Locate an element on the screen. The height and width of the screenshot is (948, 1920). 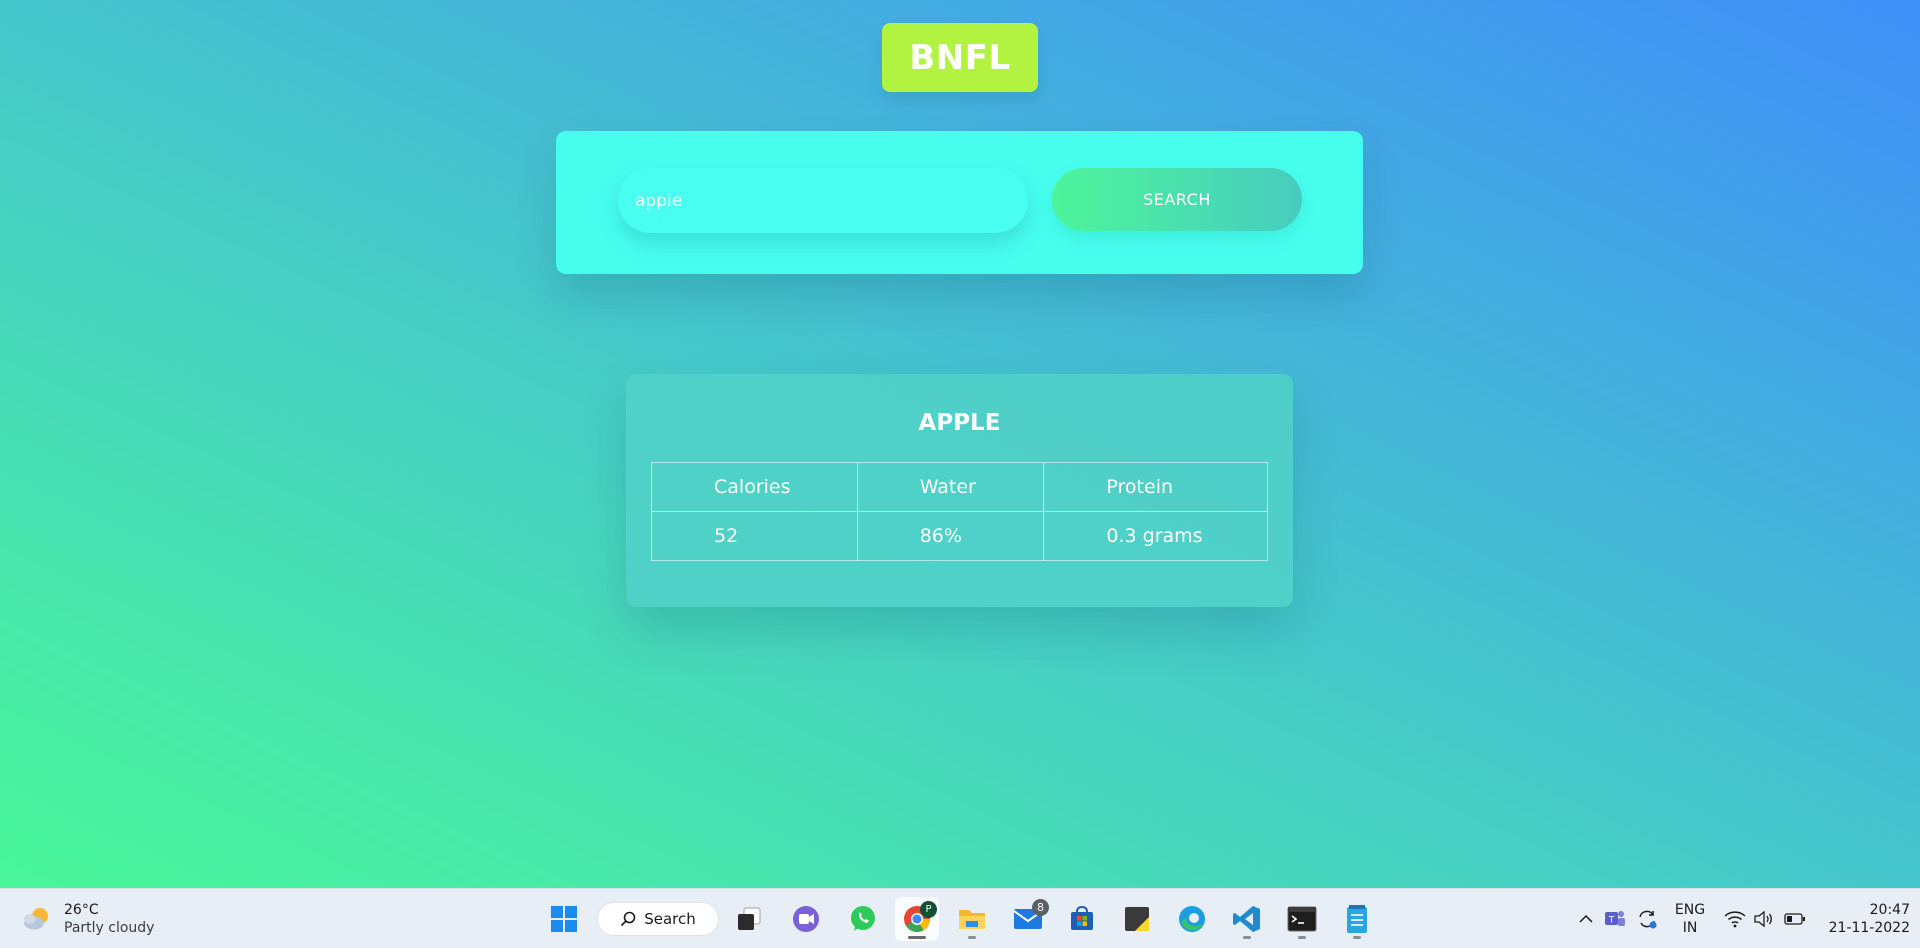
edge-icon is located at coordinates (1192, 919).